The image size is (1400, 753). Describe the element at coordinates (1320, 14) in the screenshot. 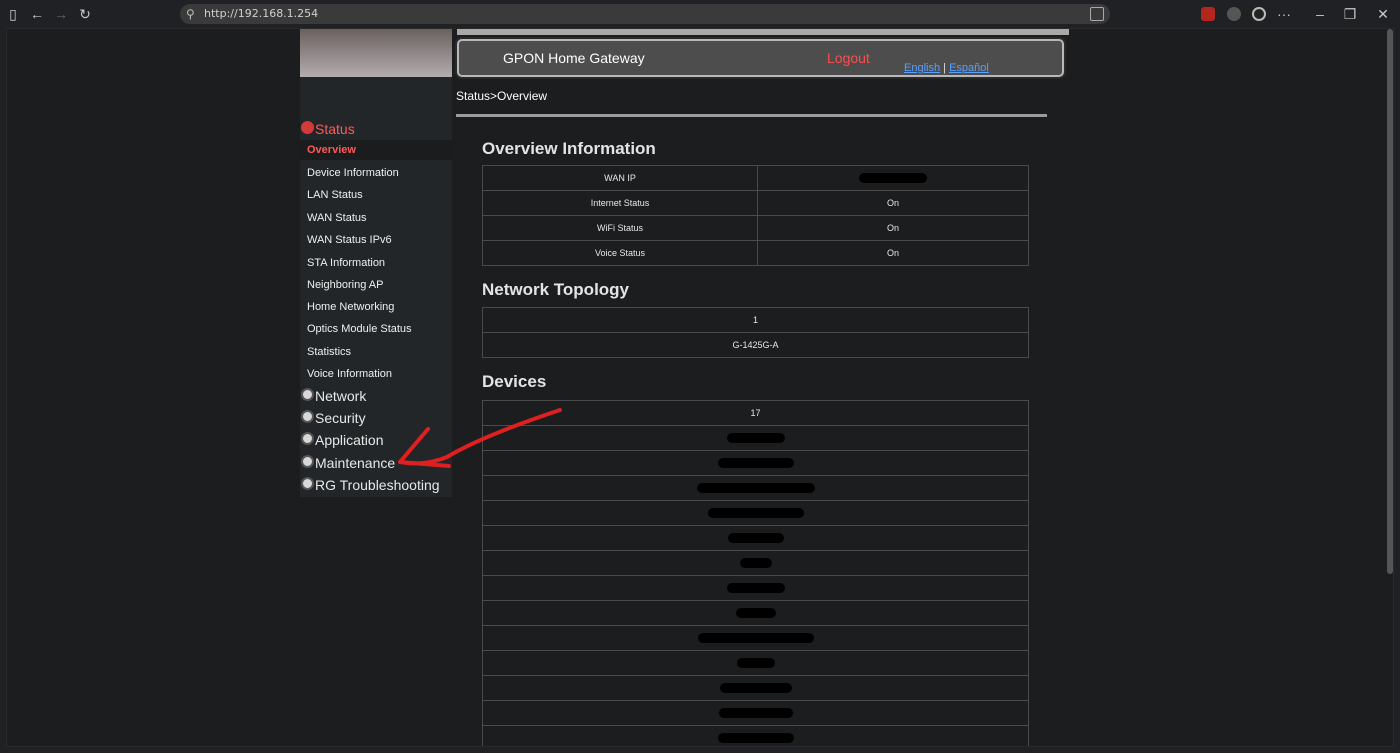

I see `minimize-icon: –` at that location.